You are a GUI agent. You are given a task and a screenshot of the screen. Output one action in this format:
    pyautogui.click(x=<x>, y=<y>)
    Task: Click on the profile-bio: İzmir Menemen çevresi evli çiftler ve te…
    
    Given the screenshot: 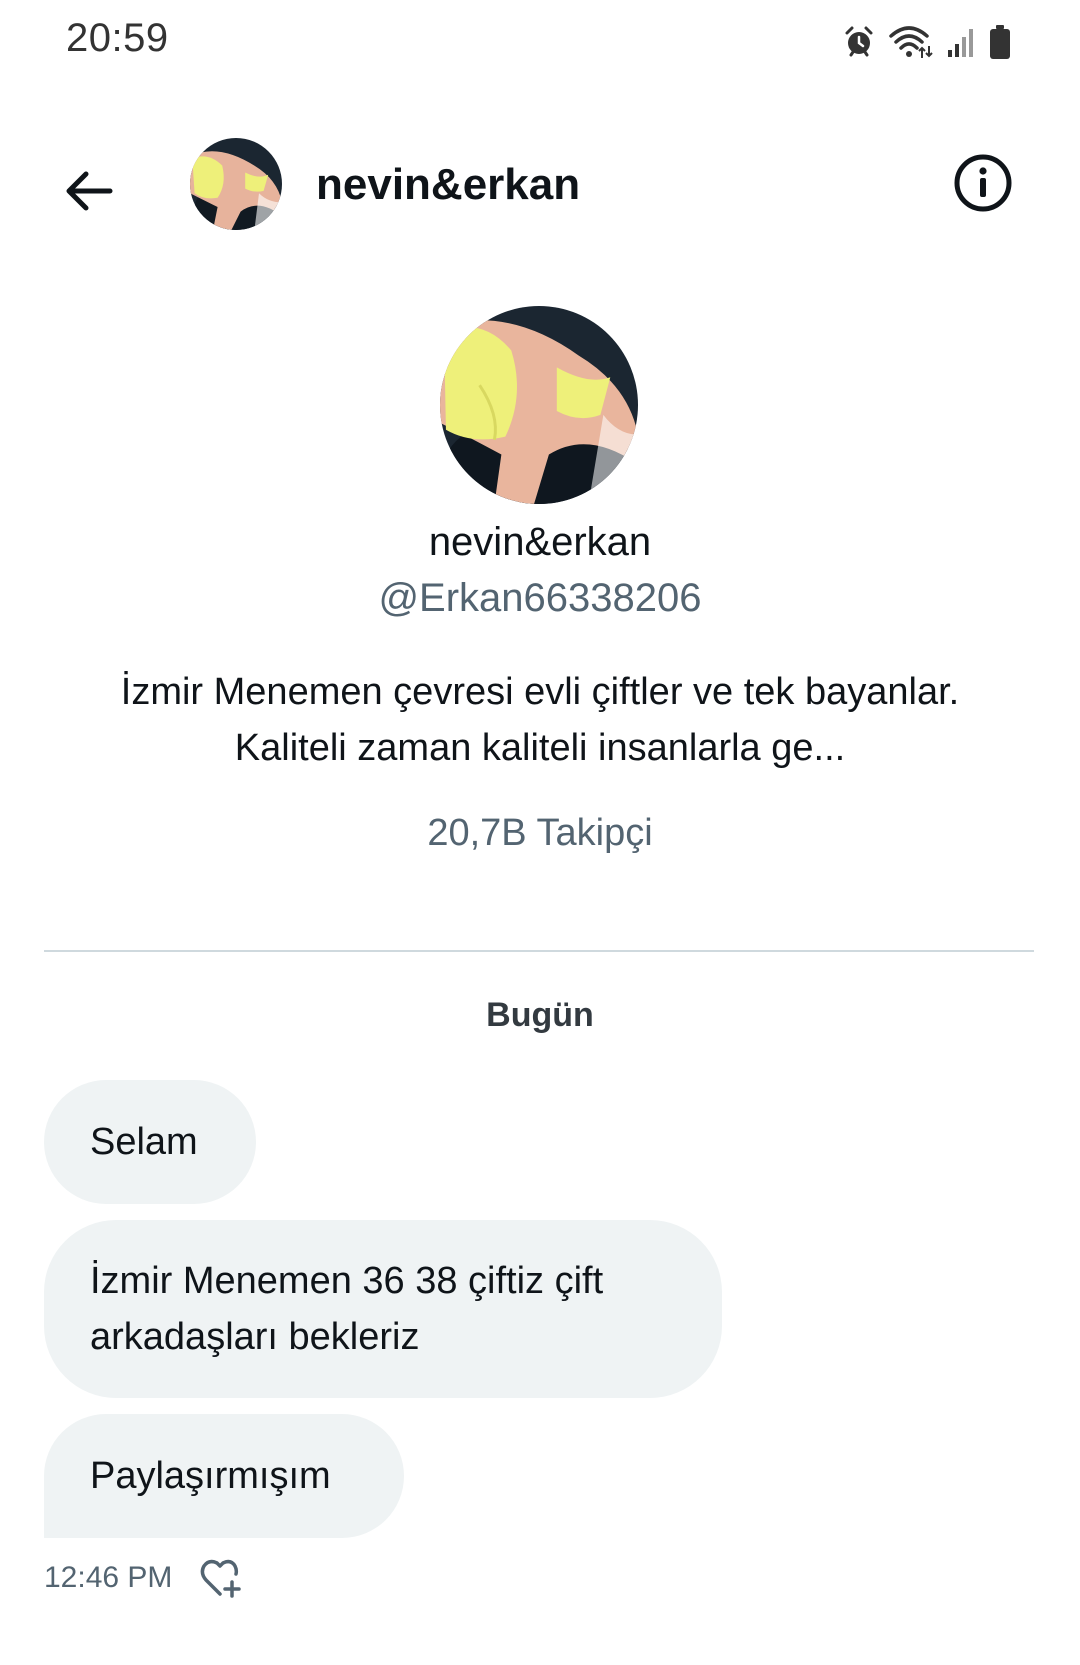 What is the action you would take?
    pyautogui.click(x=540, y=720)
    